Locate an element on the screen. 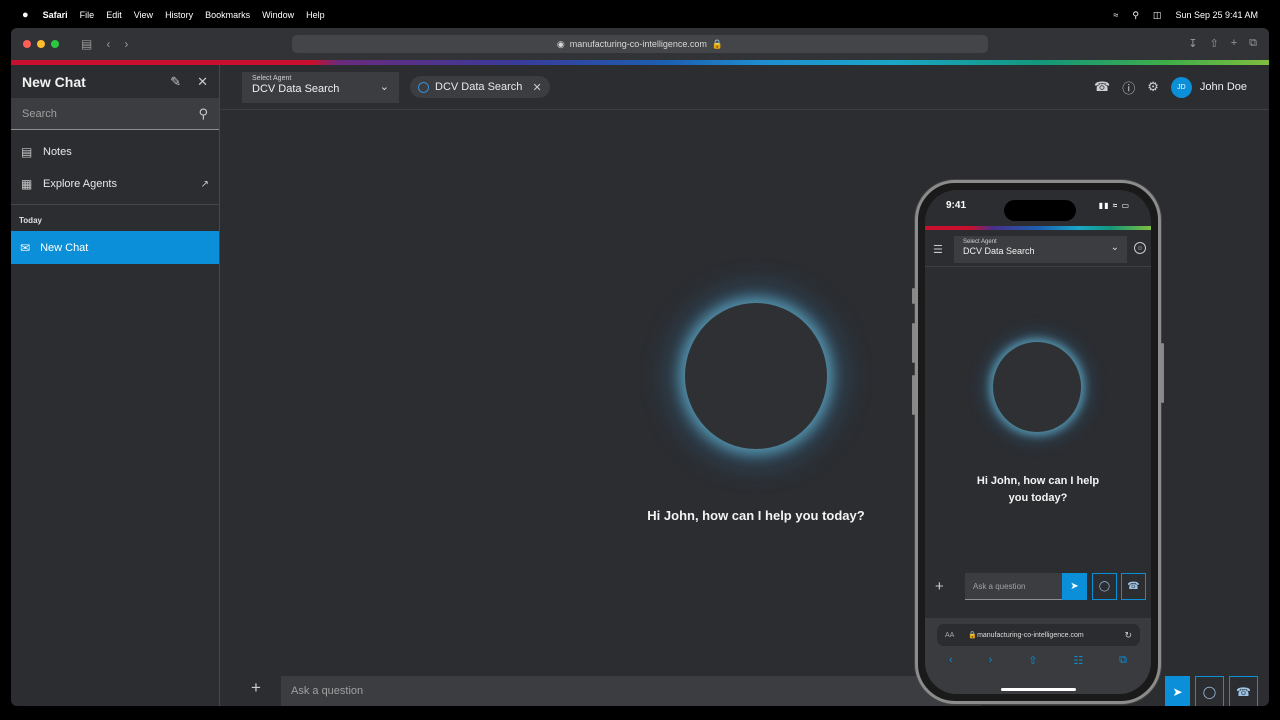 Image resolution: width=1280 pixels, height=720 pixels. microphone-button: ◯ is located at coordinates (1209, 691).